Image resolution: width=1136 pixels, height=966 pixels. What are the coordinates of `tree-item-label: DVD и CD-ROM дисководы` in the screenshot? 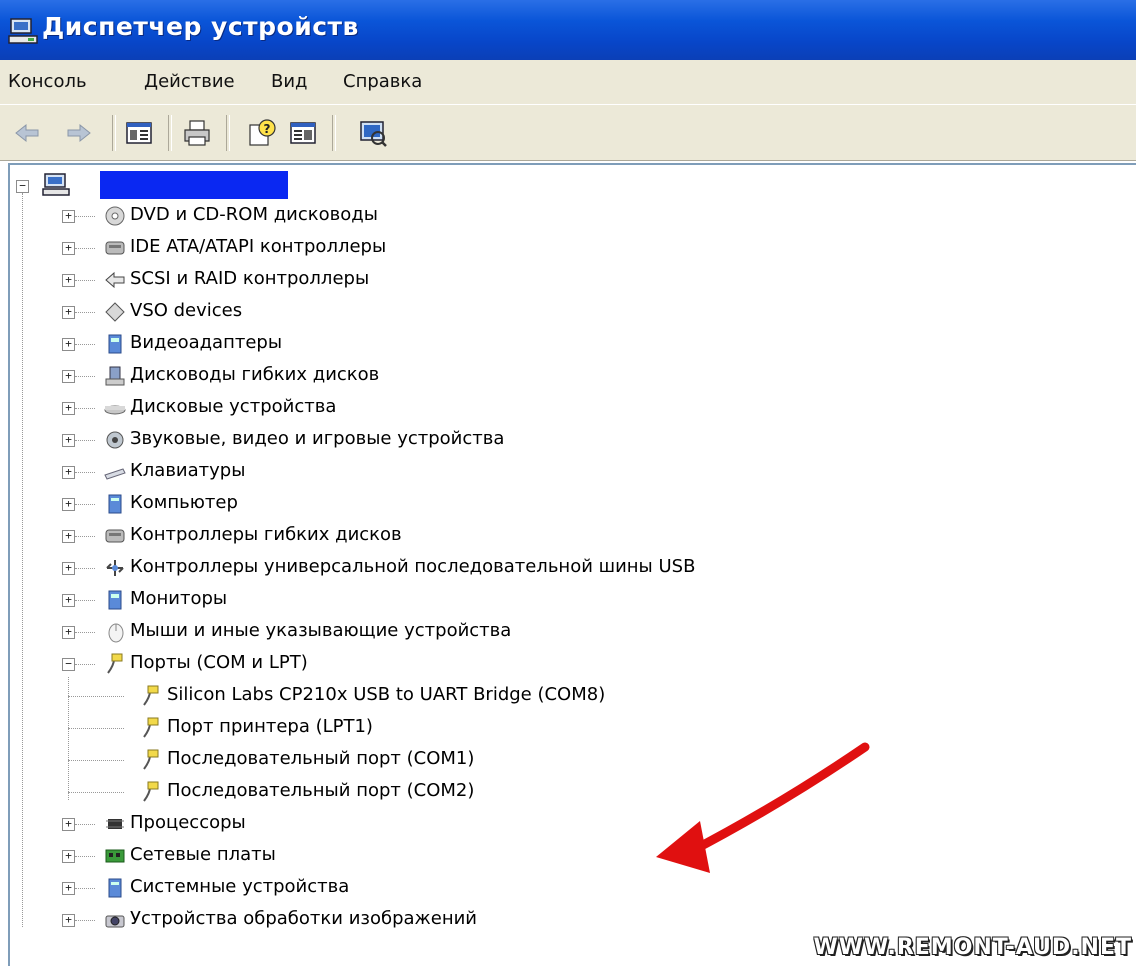 It's located at (254, 215).